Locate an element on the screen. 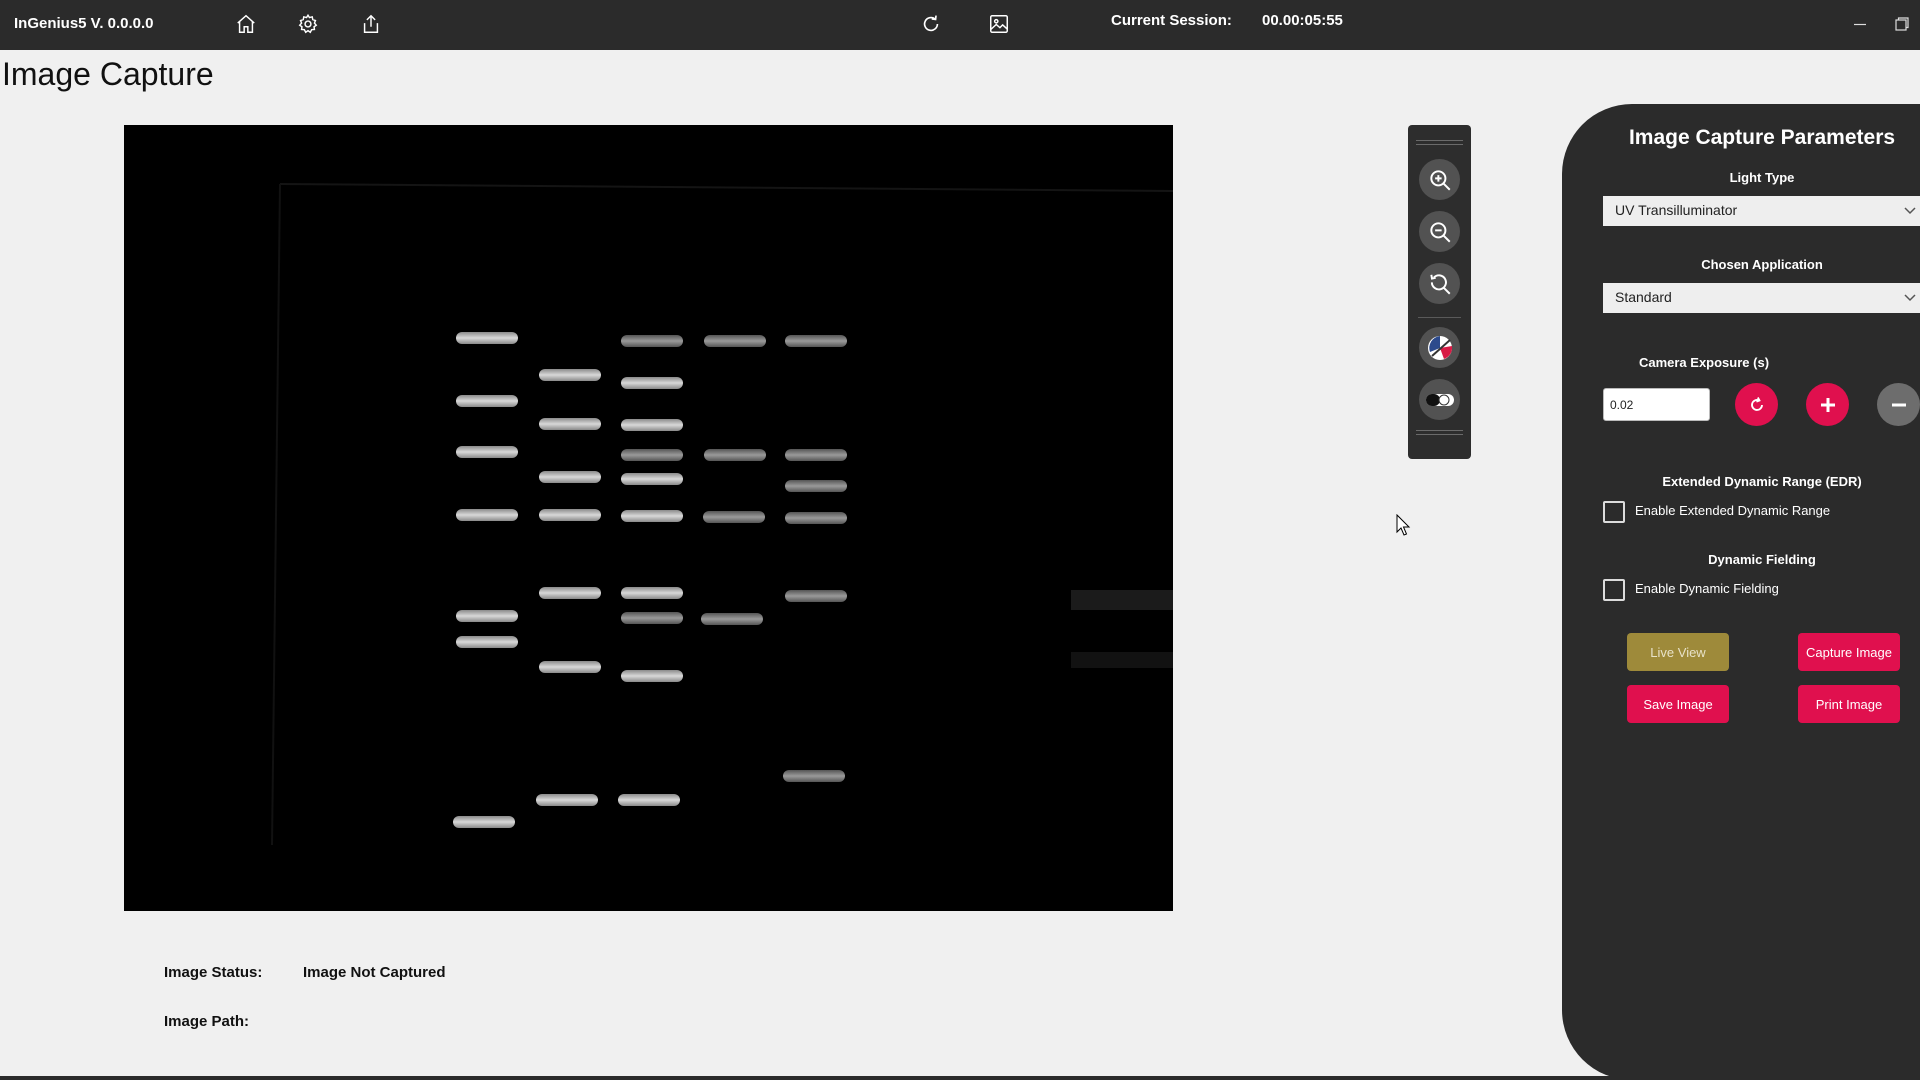 The height and width of the screenshot is (1080, 1920). exposure-input is located at coordinates (1656, 404).